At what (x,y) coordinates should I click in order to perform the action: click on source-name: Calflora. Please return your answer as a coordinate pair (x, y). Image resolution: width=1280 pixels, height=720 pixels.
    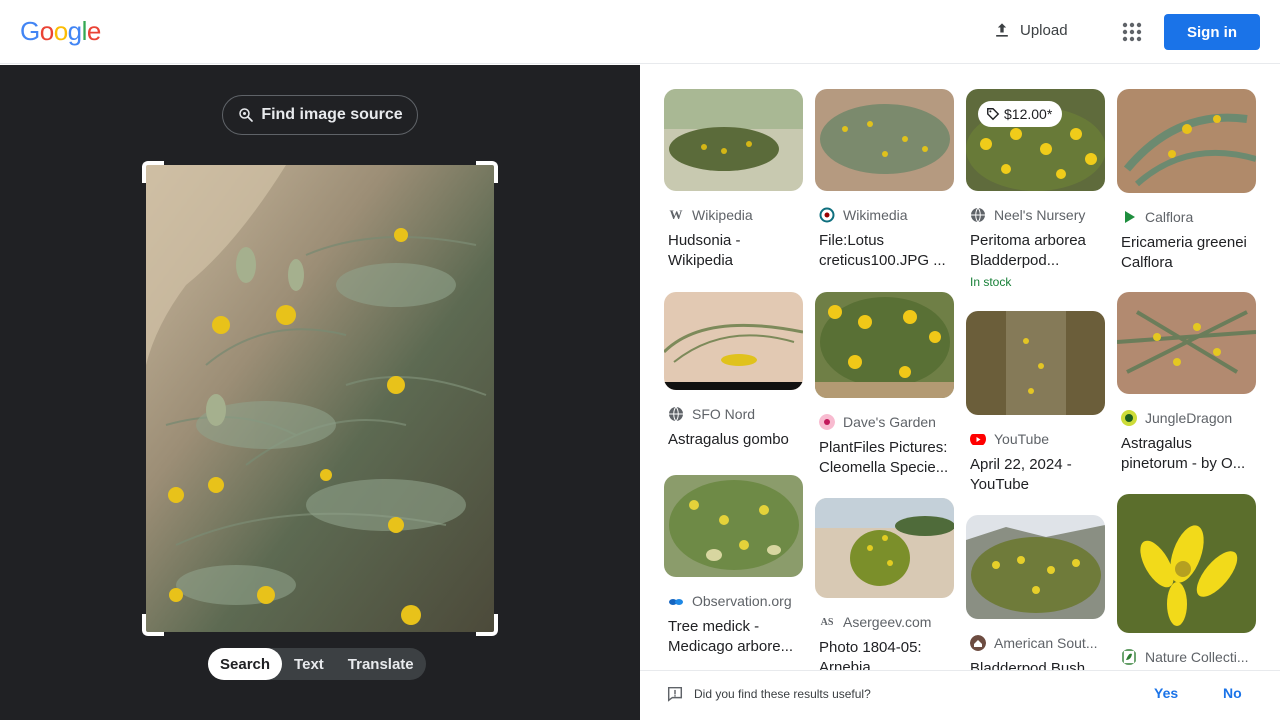
    Looking at the image, I should click on (1169, 217).